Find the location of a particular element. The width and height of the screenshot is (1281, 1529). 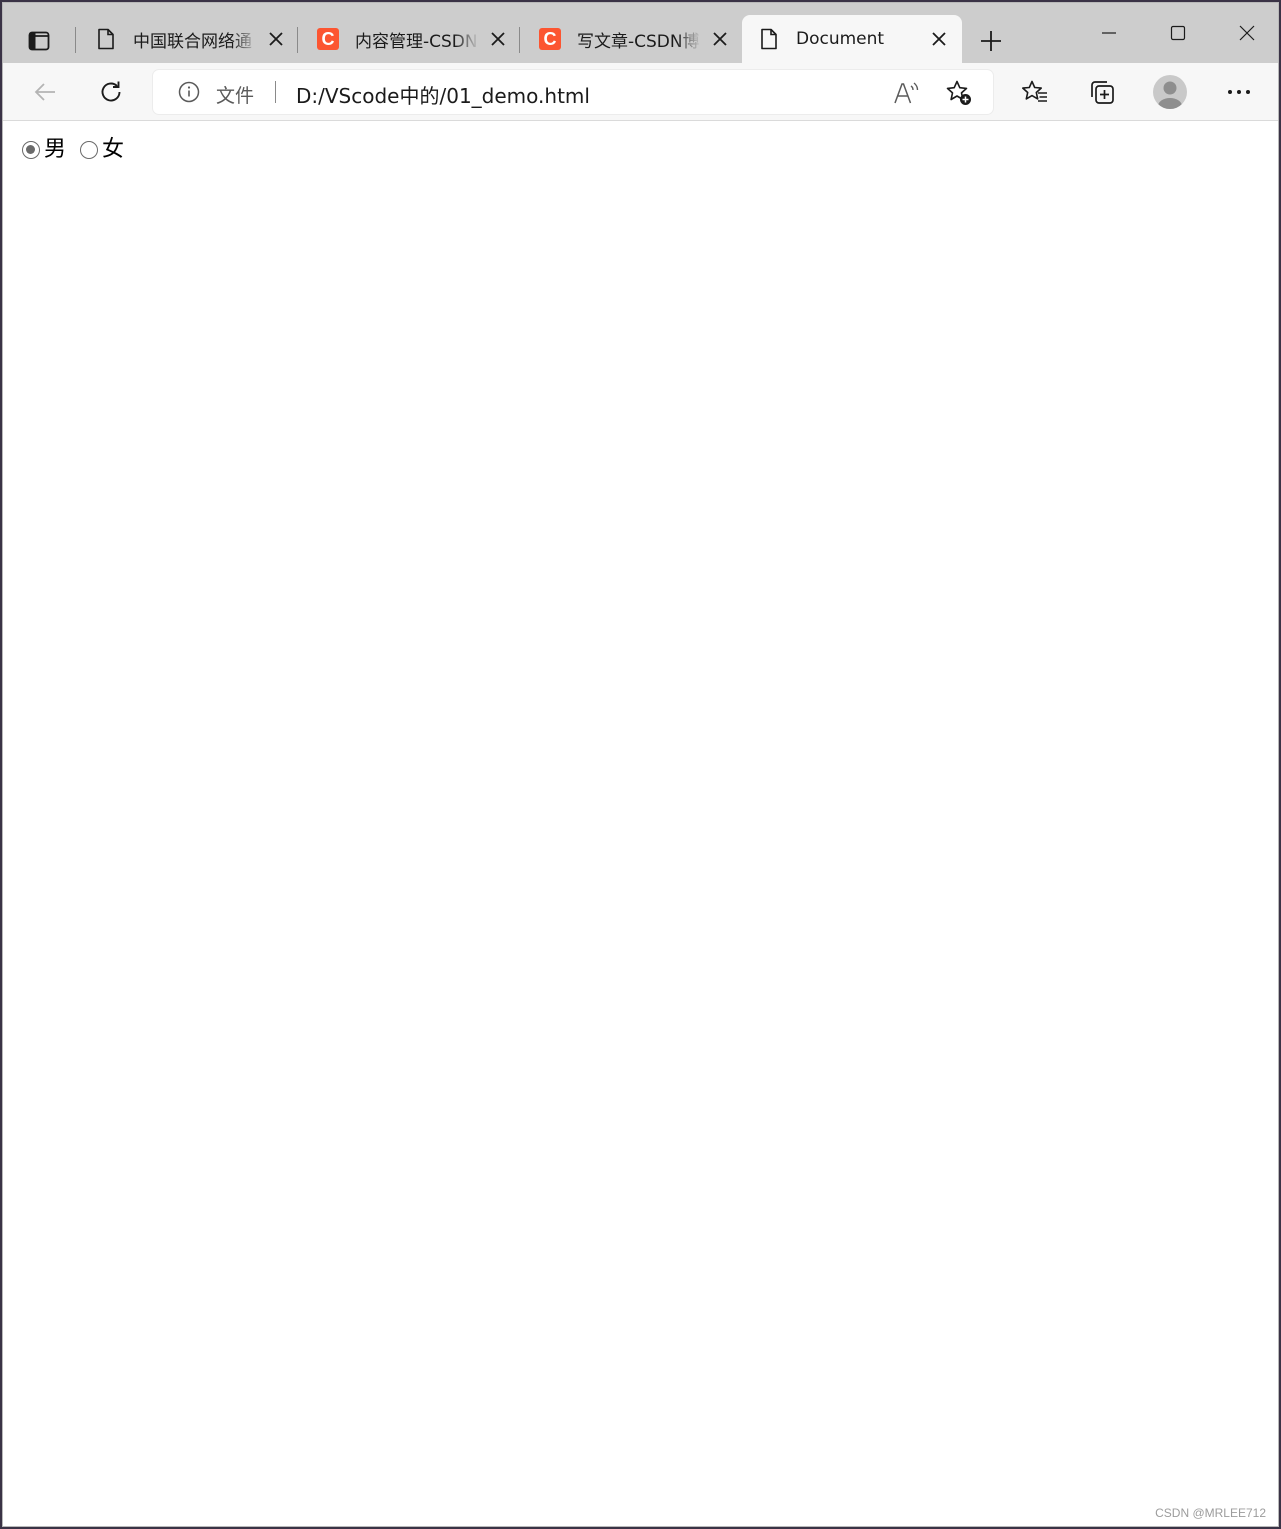

tab-actions-button is located at coordinates (39, 41).